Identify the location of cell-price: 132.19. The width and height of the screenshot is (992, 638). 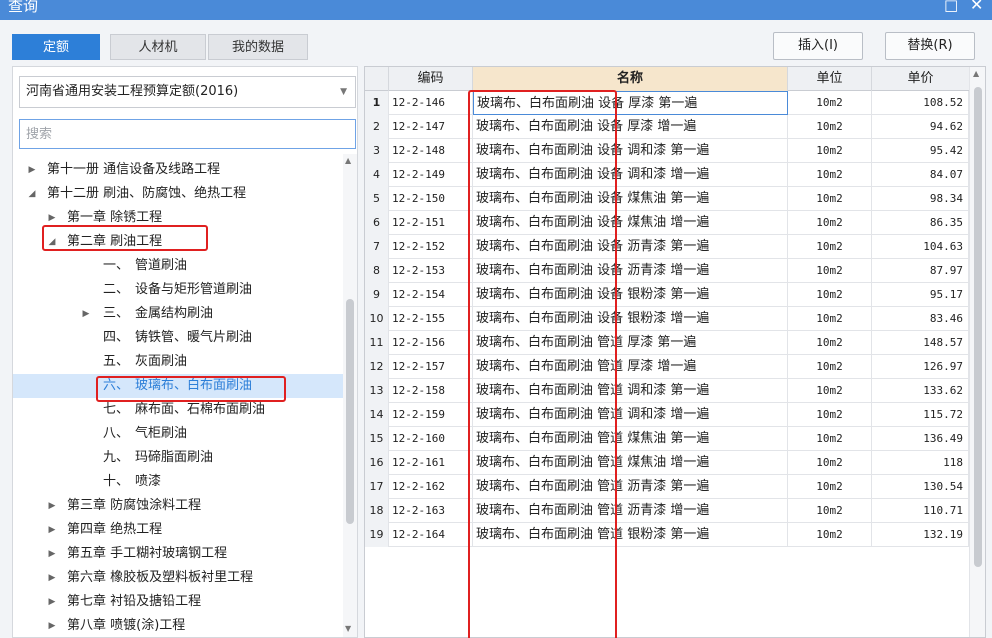
(920, 535).